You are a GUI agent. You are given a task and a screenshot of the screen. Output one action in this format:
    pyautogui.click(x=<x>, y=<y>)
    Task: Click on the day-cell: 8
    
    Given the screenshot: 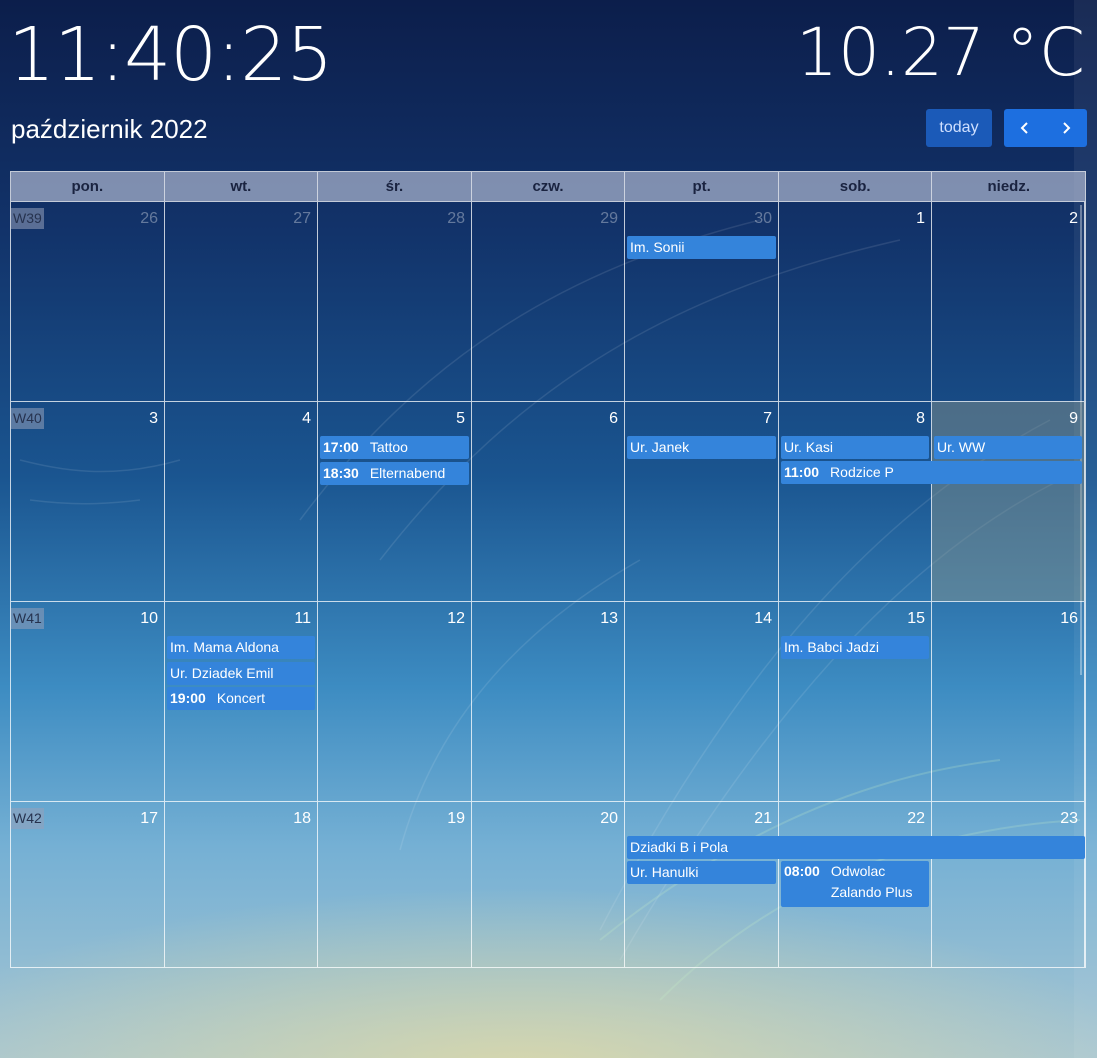 What is the action you would take?
    pyautogui.click(x=855, y=501)
    